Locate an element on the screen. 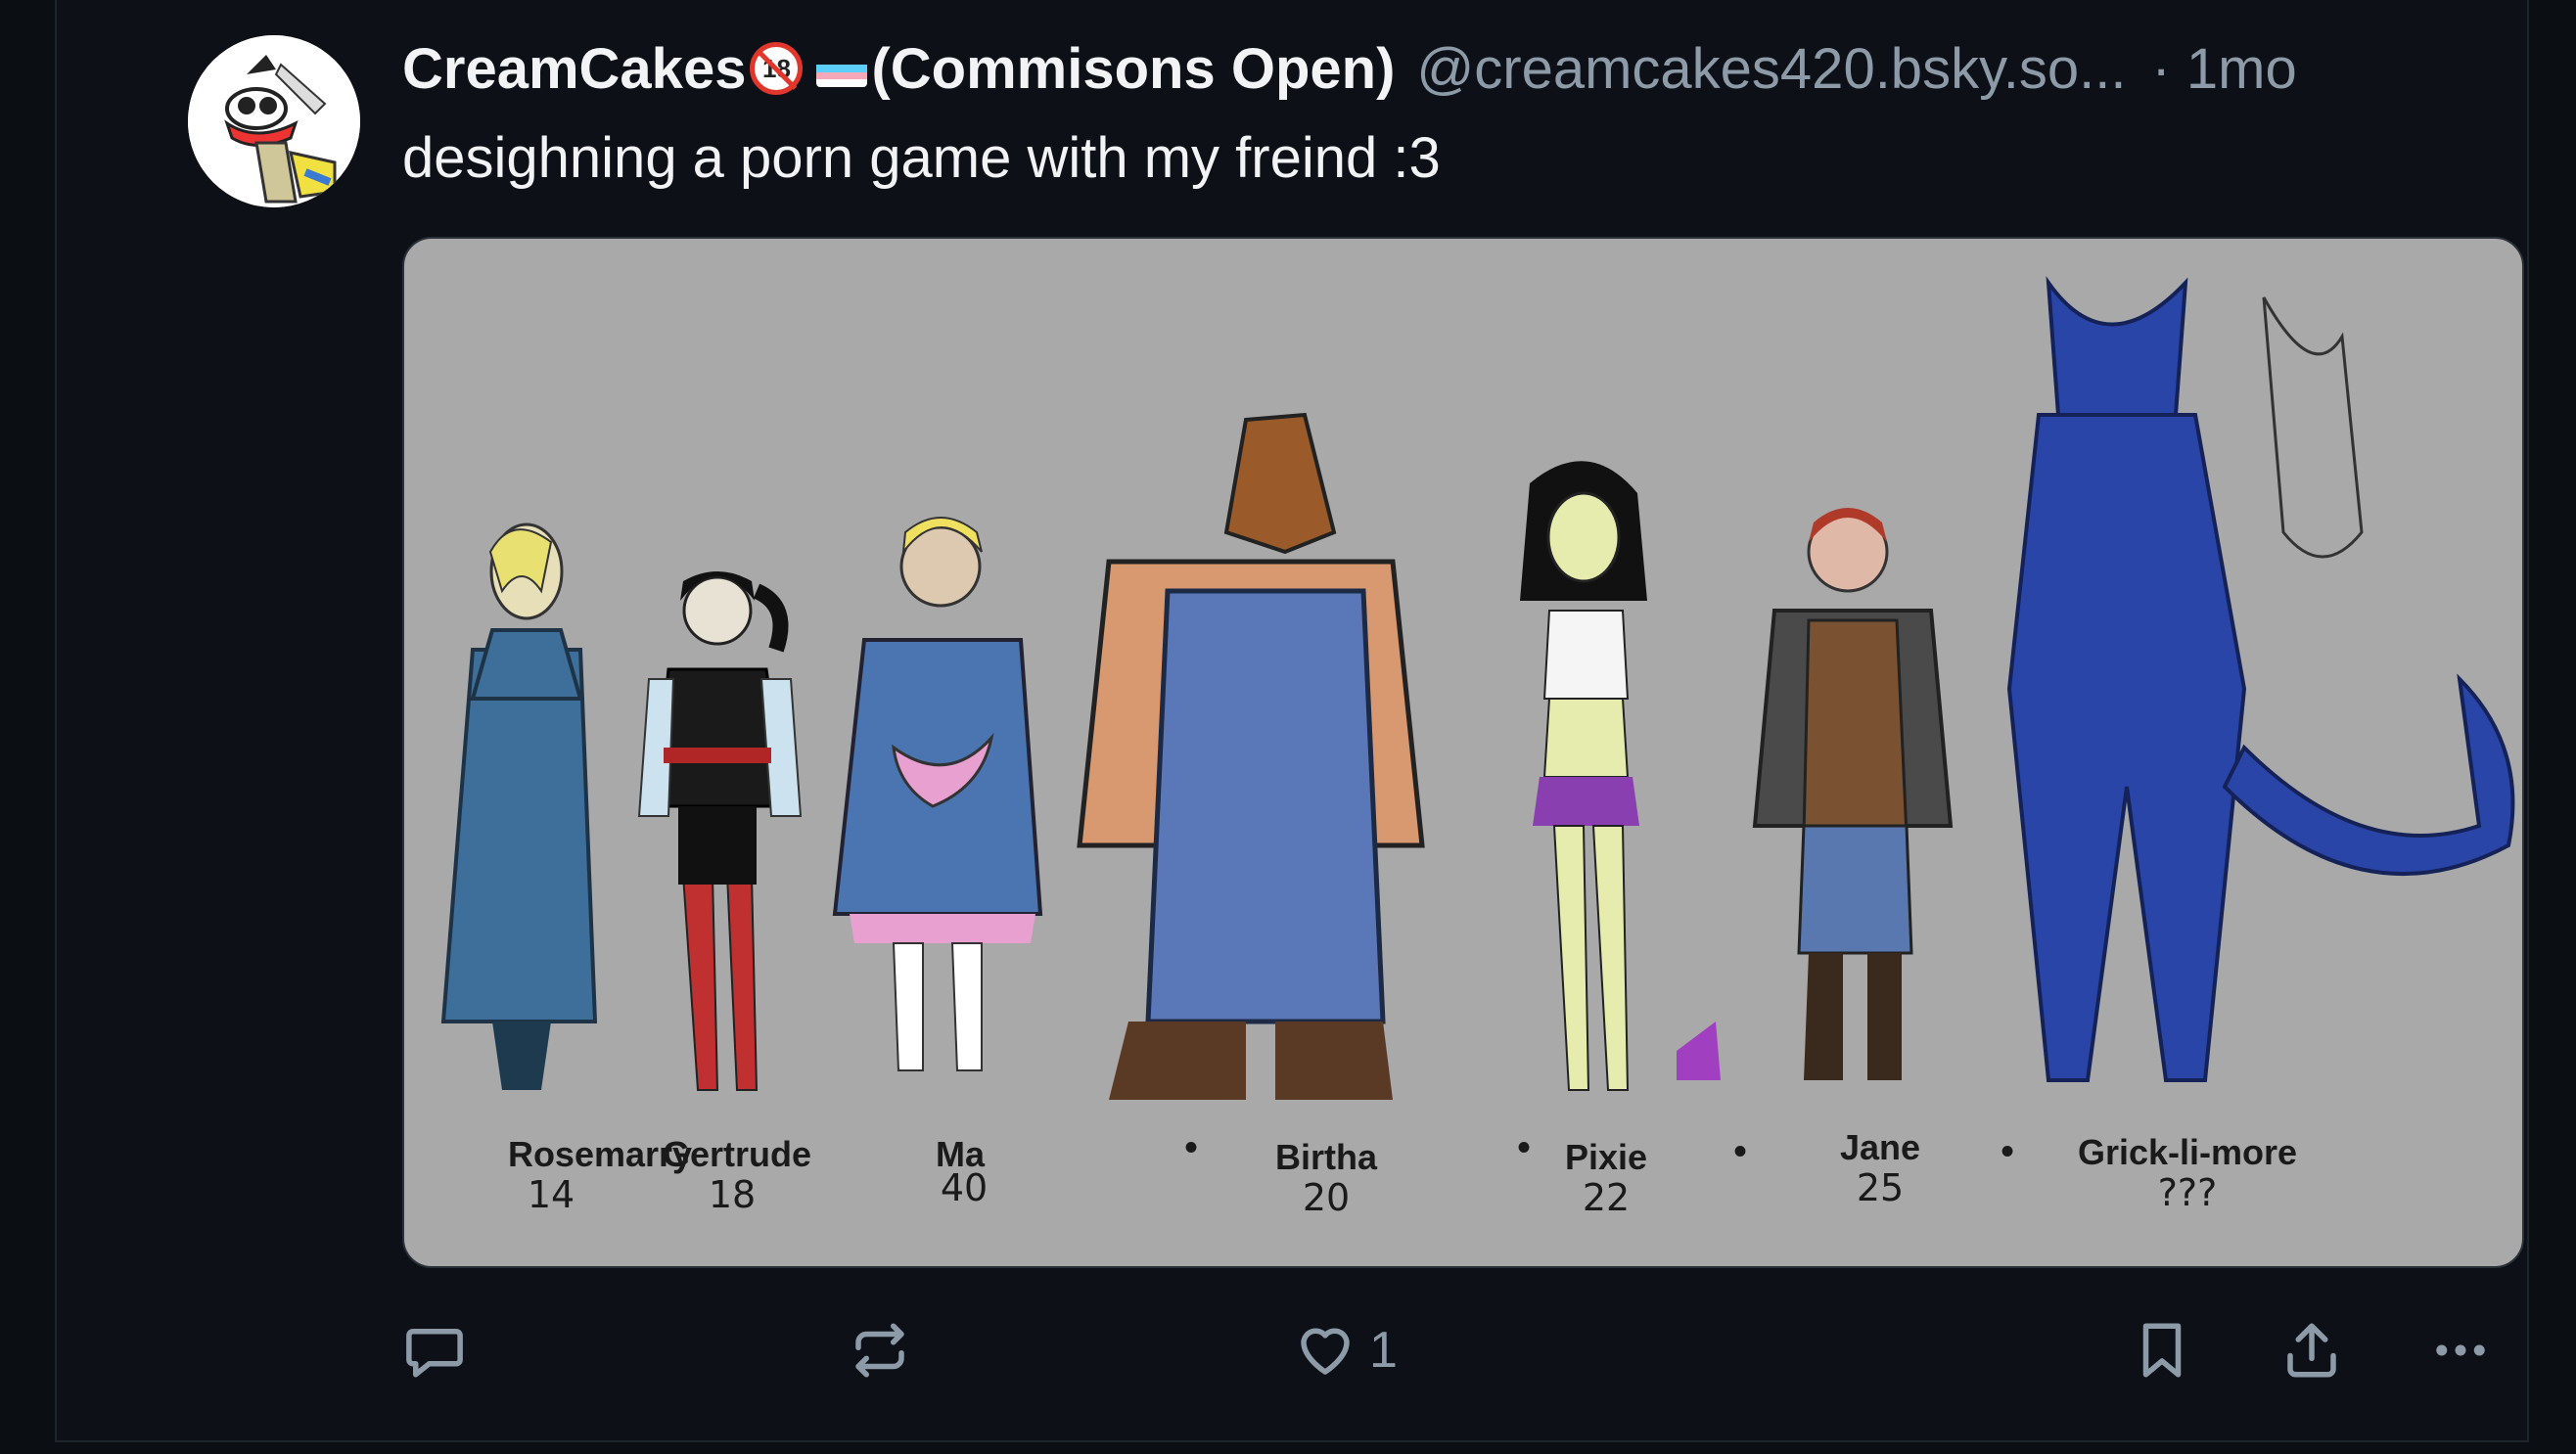 The width and height of the screenshot is (2576, 1454). repost-icon is located at coordinates (879, 1350).